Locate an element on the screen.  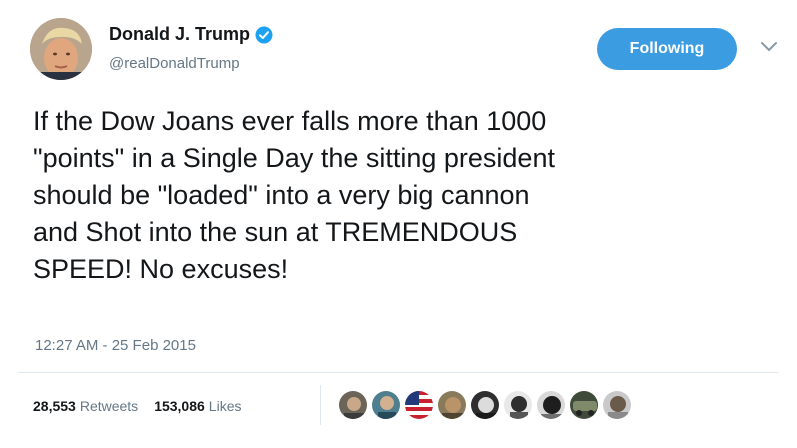
following-button: Following is located at coordinates (667, 49).